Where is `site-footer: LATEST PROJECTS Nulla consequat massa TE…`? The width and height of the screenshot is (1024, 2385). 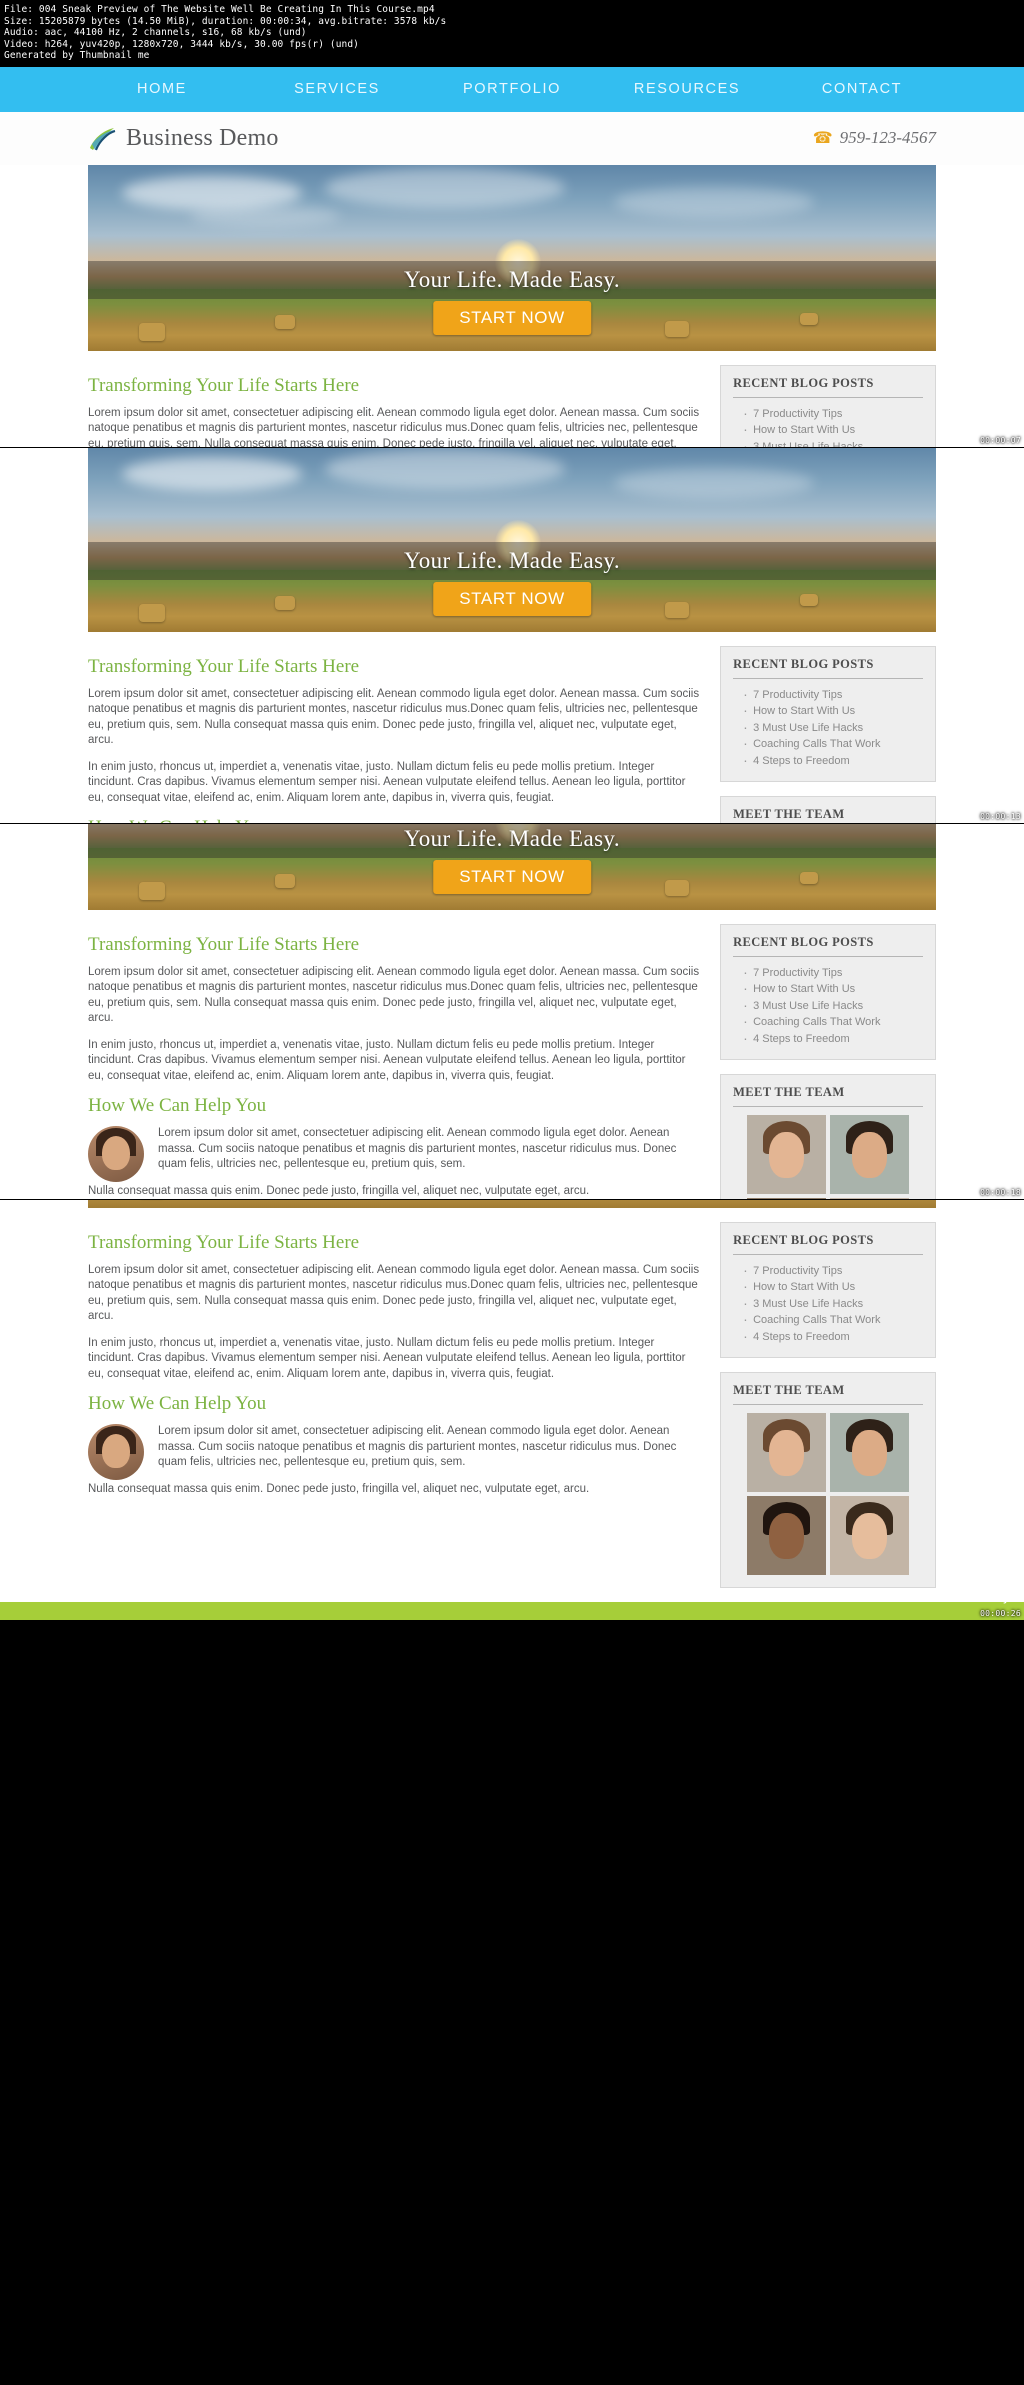
site-footer: LATEST PROJECTS Nulla consequat massa TE… is located at coordinates (512, 1610).